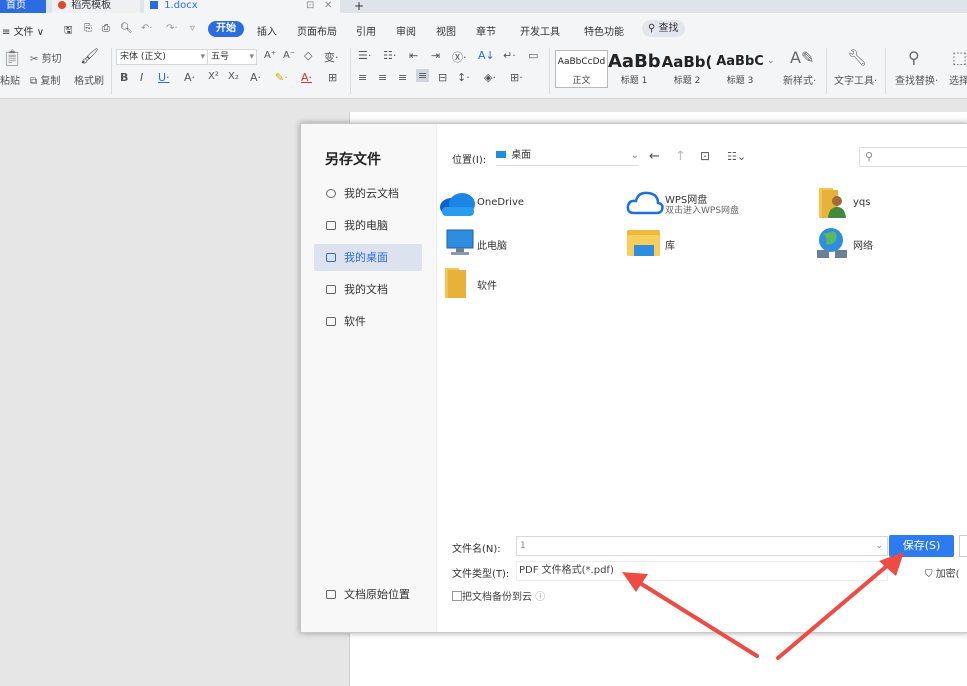 This screenshot has height=686, width=967. Describe the element at coordinates (702, 546) in the screenshot. I see `filename-input: 1 ⌄` at that location.